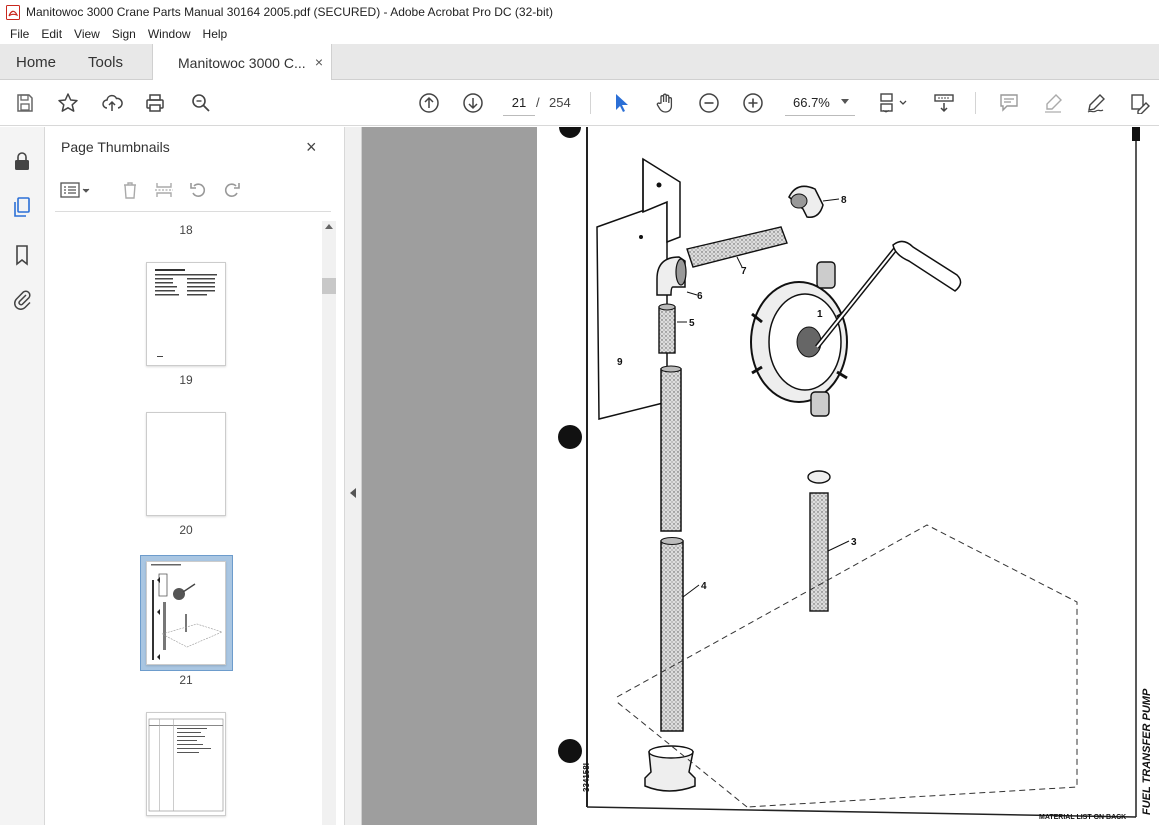  Describe the element at coordinates (560, 102) in the screenshot. I see `total-pages: 254` at that location.